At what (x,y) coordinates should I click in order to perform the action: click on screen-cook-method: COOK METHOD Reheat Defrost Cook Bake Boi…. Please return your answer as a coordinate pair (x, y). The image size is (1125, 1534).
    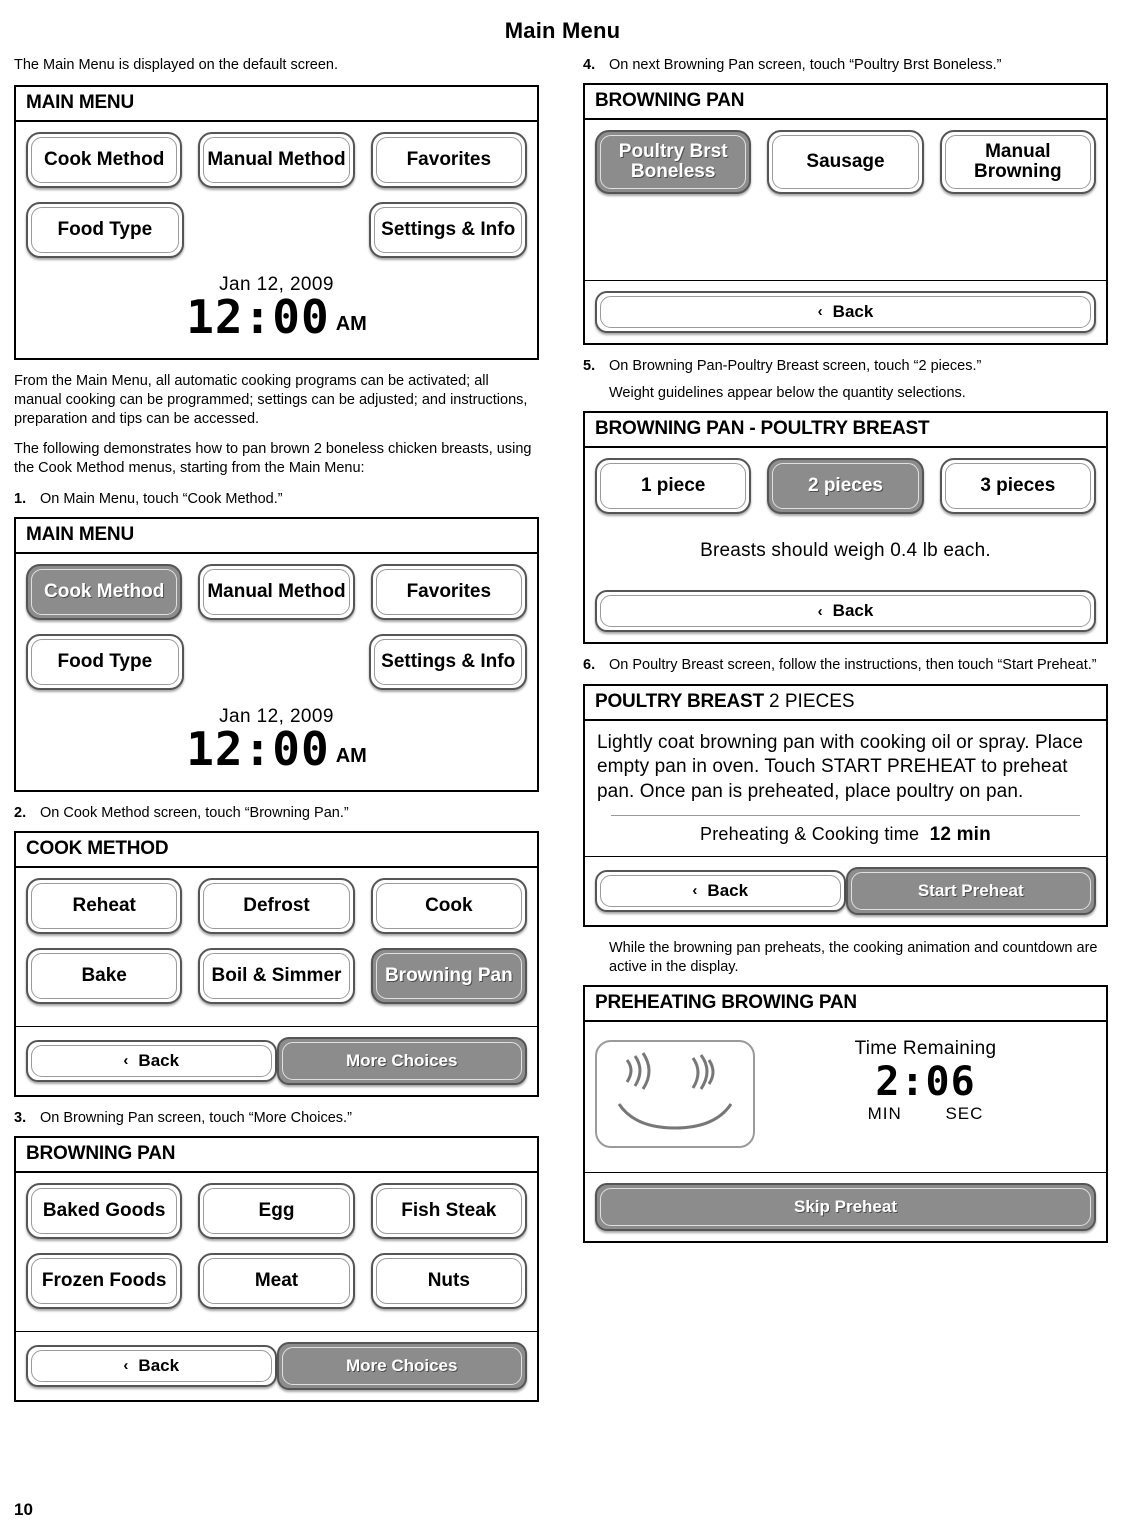
    Looking at the image, I should click on (276, 964).